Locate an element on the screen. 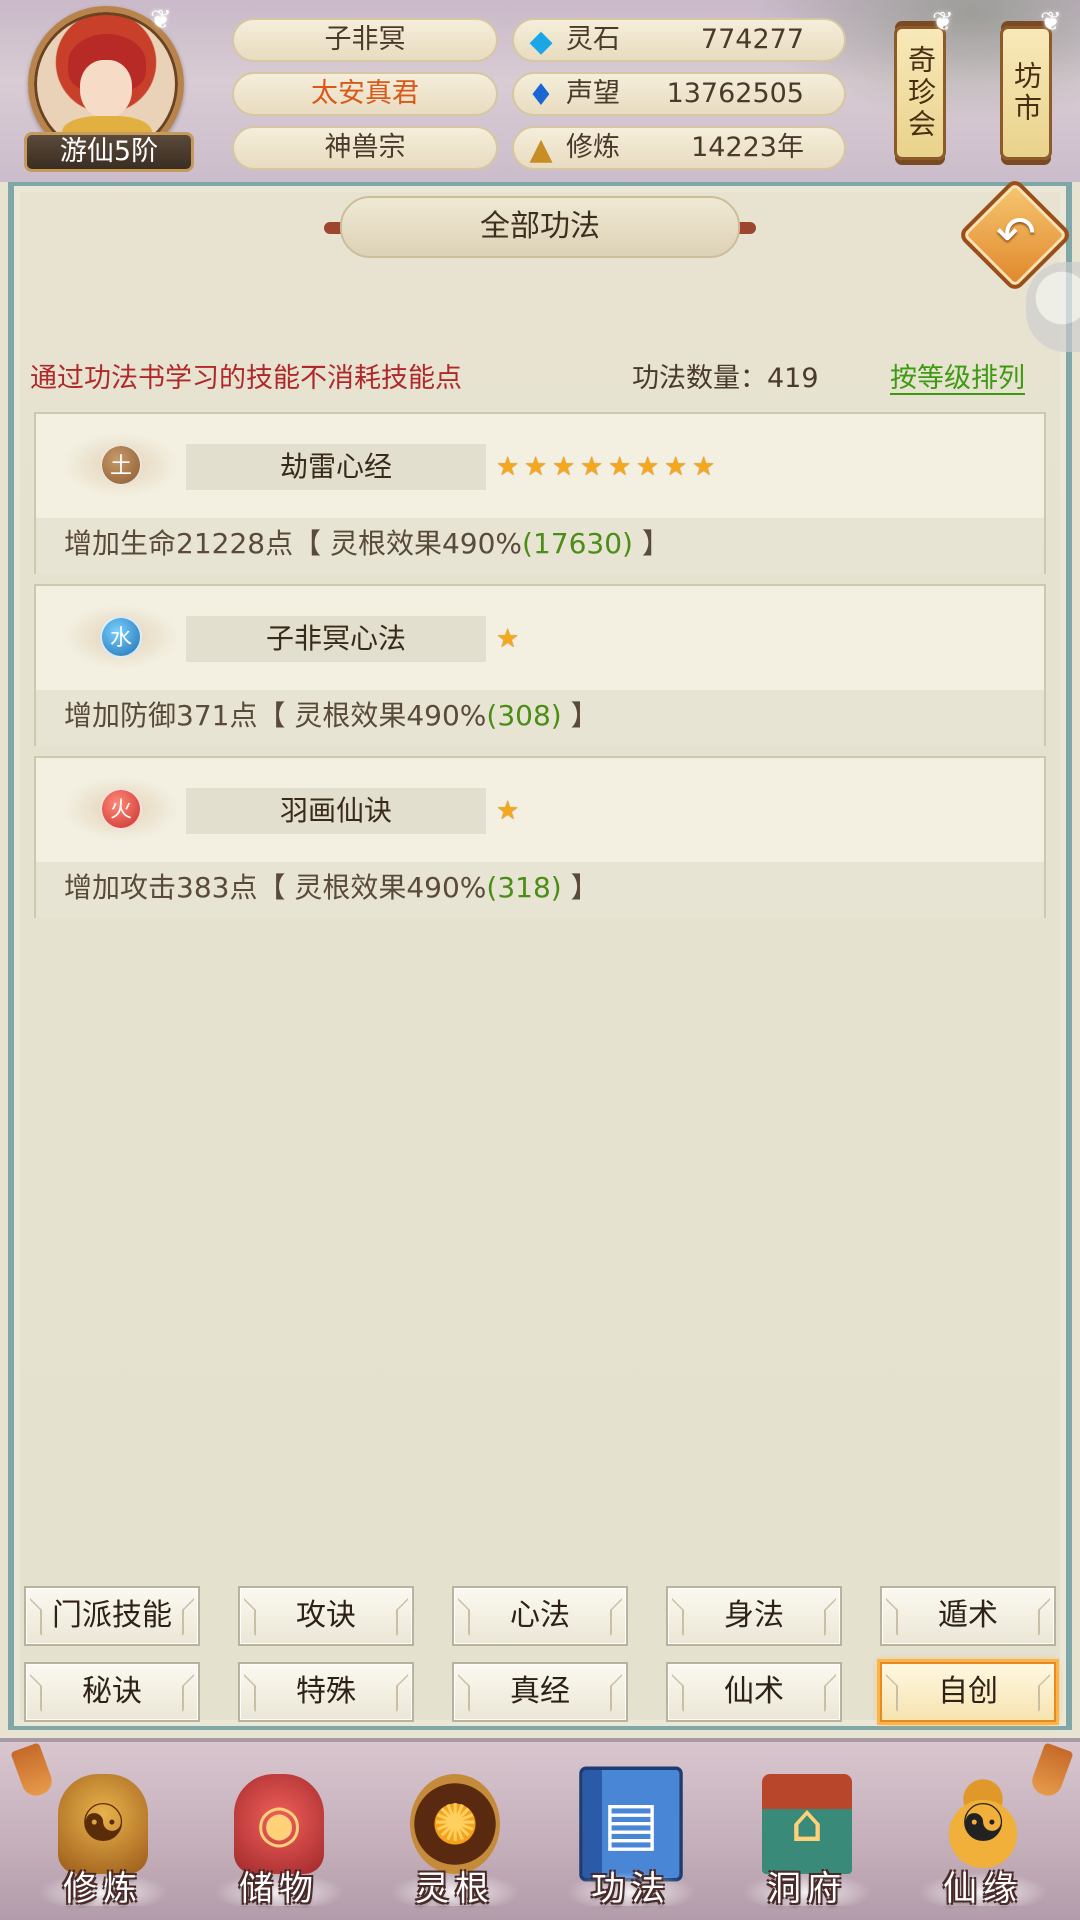 The width and height of the screenshot is (1080, 1920). skill-notice: 通过功法书学习的技能不消耗技能点 is located at coordinates (246, 378).